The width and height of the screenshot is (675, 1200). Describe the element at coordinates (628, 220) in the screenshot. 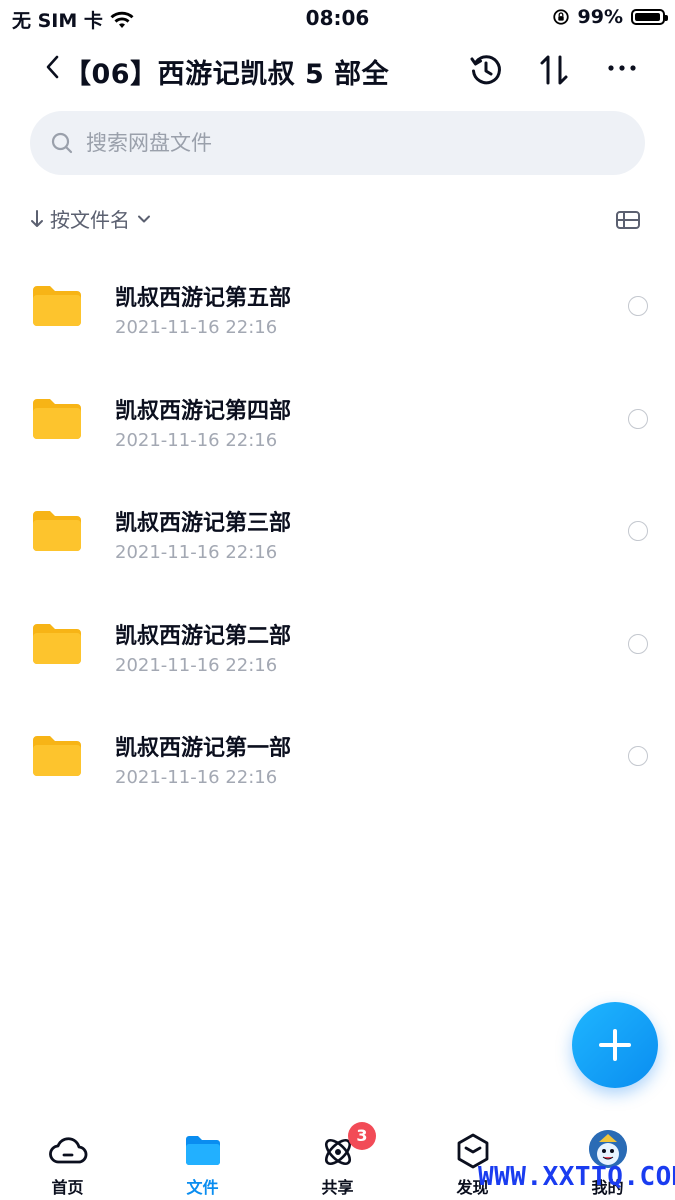

I see `view-mode-icon` at that location.